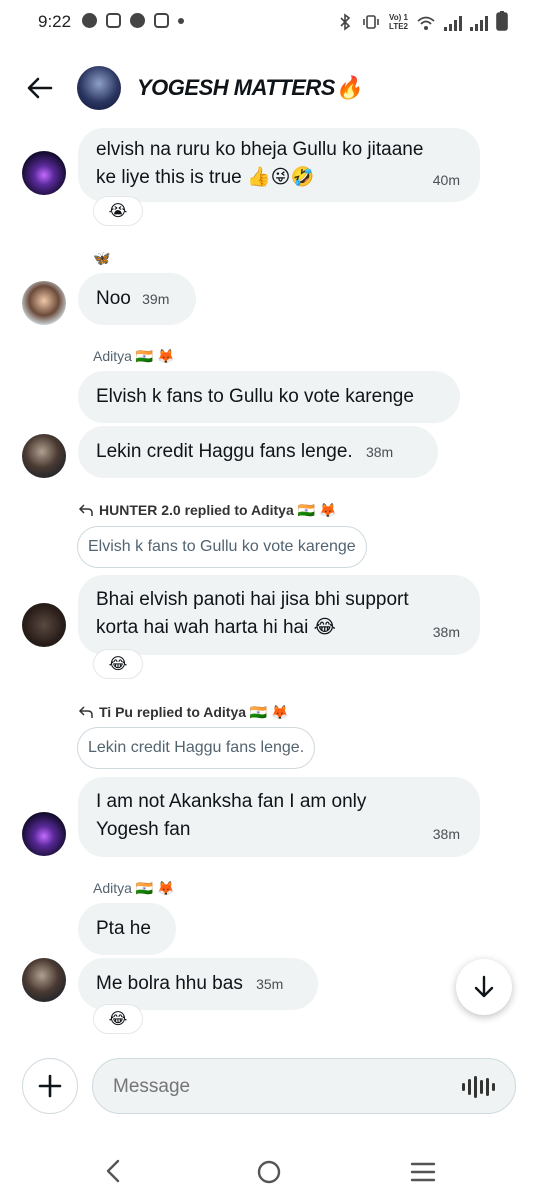 Image resolution: width=538 pixels, height=1200 pixels. I want to click on back-arrow-icon, so click(40, 88).